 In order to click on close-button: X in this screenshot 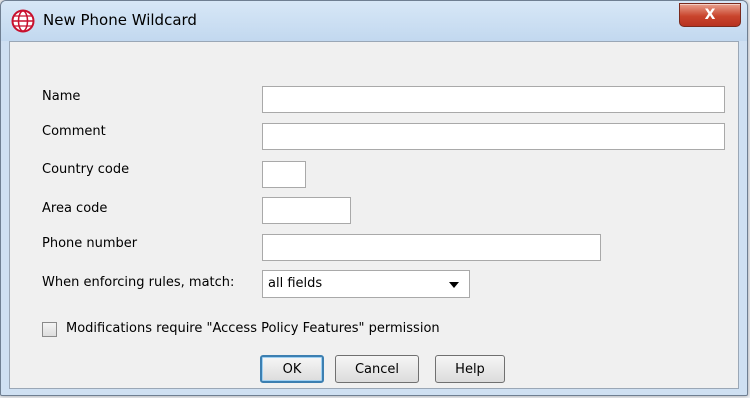, I will do `click(710, 15)`.